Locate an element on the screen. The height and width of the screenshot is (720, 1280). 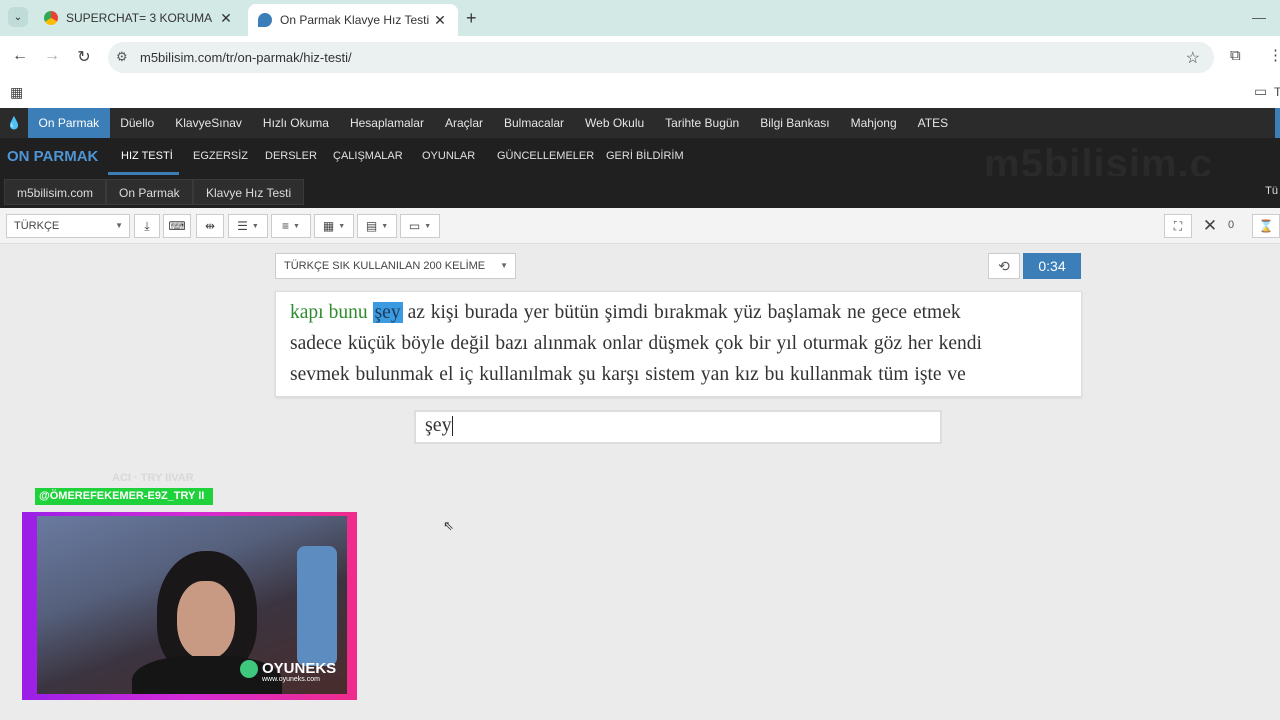
browser-tab-active: On Parmak Klavye Hız Testi | m5 ✕ is located at coordinates (353, 20).